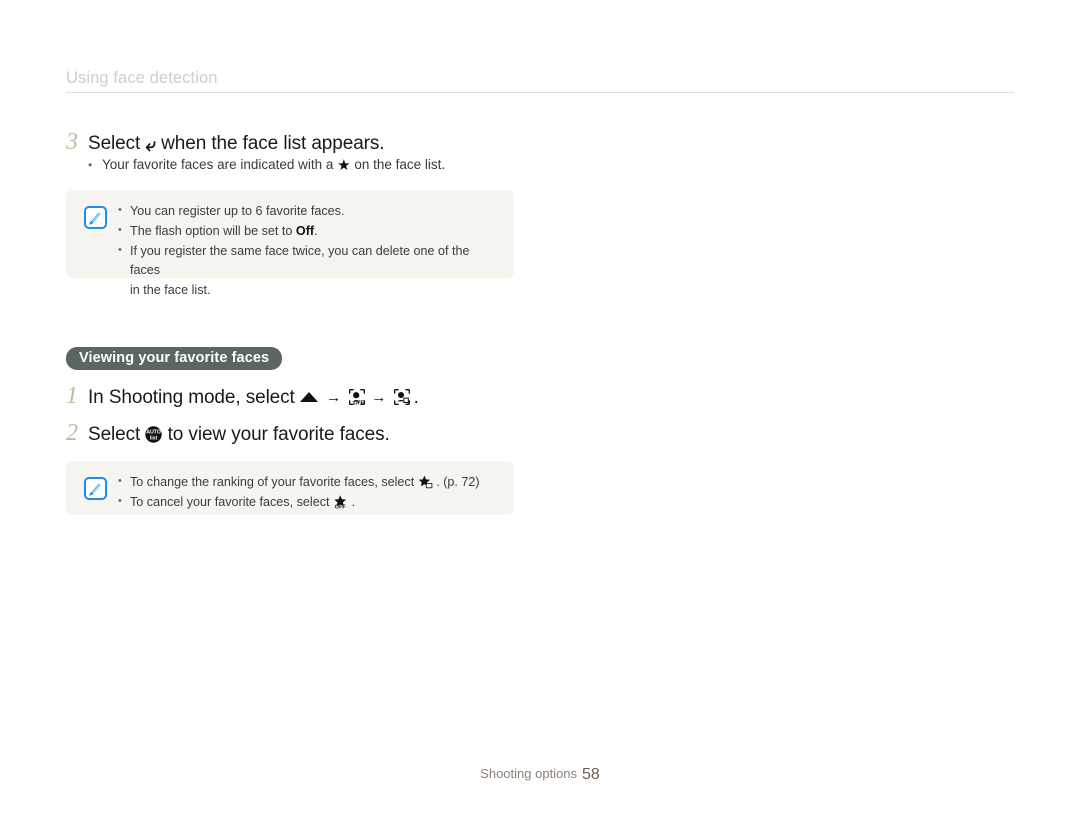 This screenshot has height=815, width=1080. What do you see at coordinates (591, 774) in the screenshot?
I see `footer-page-number: 58` at bounding box center [591, 774].